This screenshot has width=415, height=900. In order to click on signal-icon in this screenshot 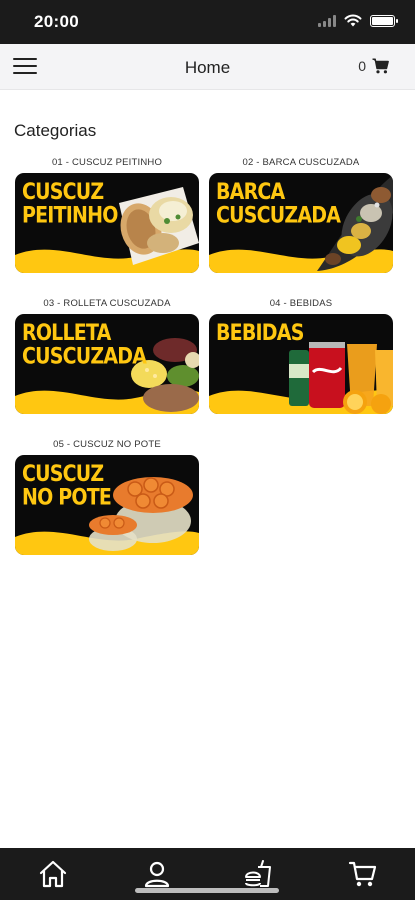, I will do `click(327, 20)`.